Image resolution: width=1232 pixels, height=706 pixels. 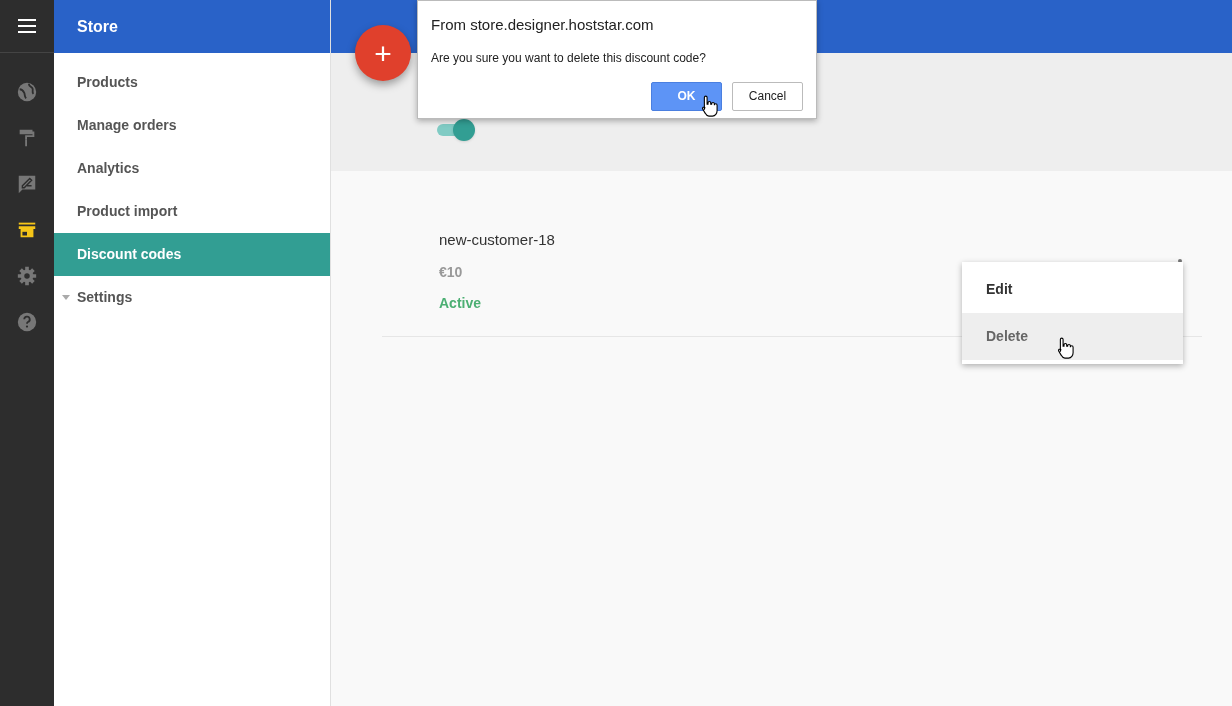 I want to click on dialog-title: From store.designer.hoststar.com, so click(x=543, y=25).